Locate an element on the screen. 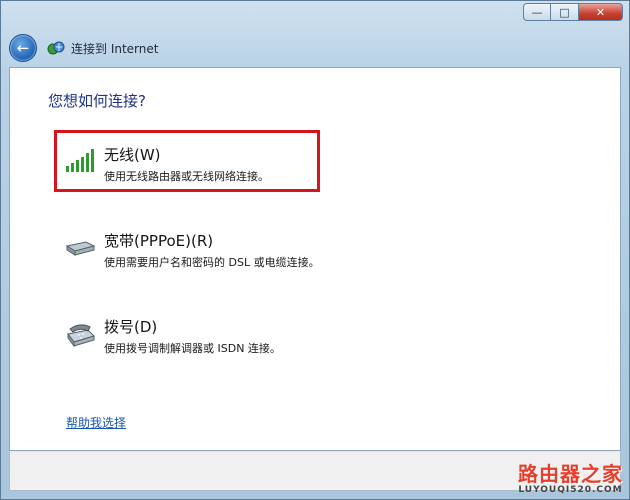  option-dialup-title: 拨号(D) is located at coordinates (131, 327).